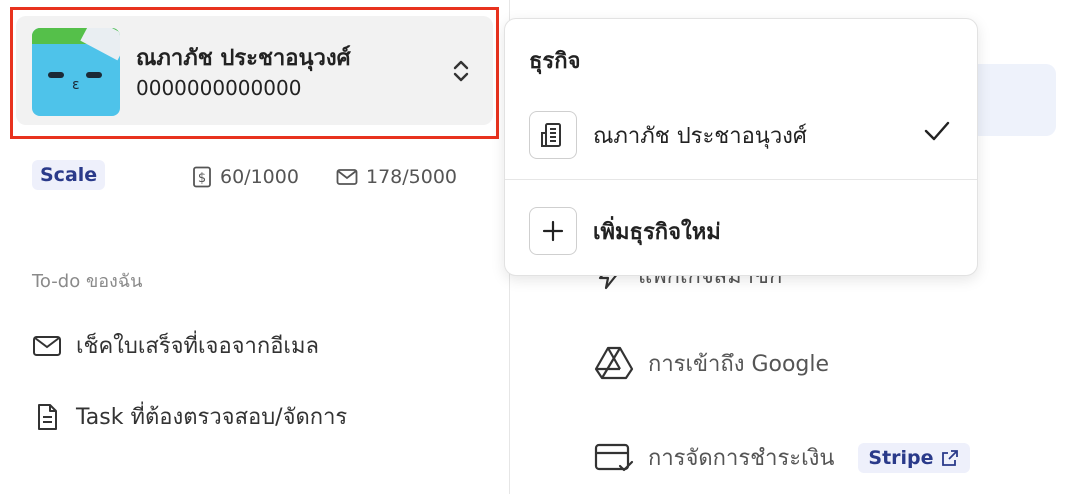 The width and height of the screenshot is (1068, 494). What do you see at coordinates (741, 179) in the screenshot?
I see `dropdown-divider` at bounding box center [741, 179].